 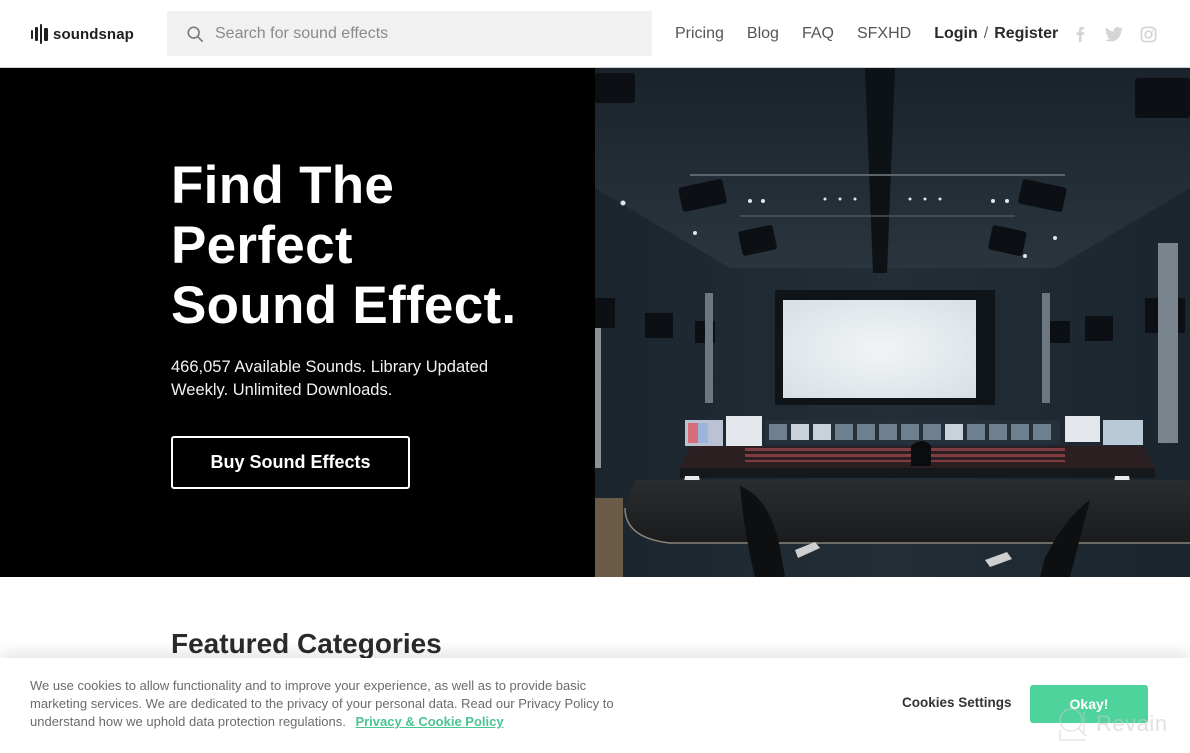 I want to click on nav-pricing: Pricing, so click(x=699, y=34).